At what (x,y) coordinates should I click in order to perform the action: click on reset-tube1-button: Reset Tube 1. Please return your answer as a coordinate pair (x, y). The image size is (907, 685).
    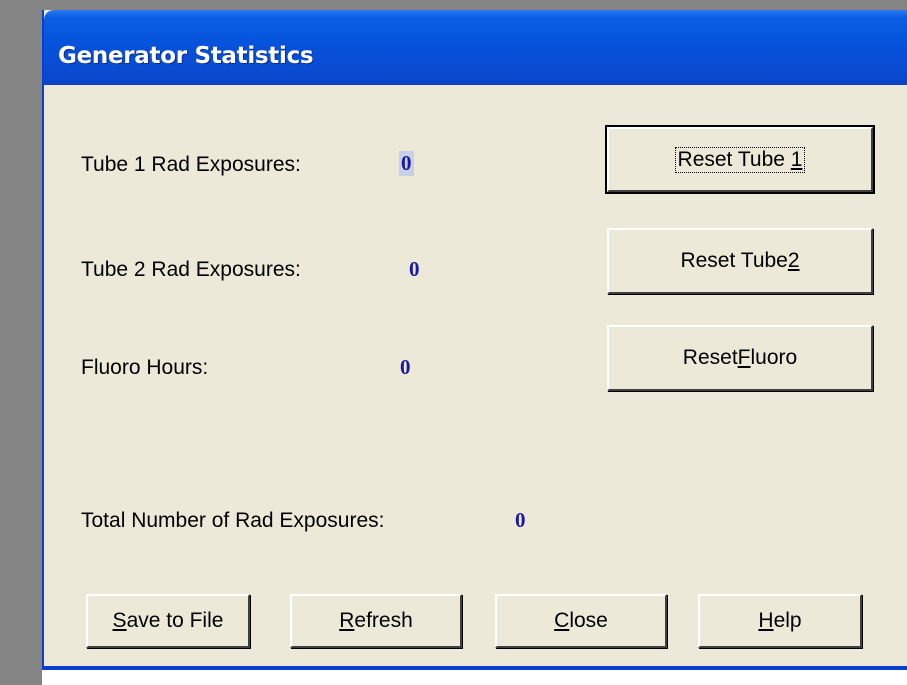
    Looking at the image, I should click on (740, 159).